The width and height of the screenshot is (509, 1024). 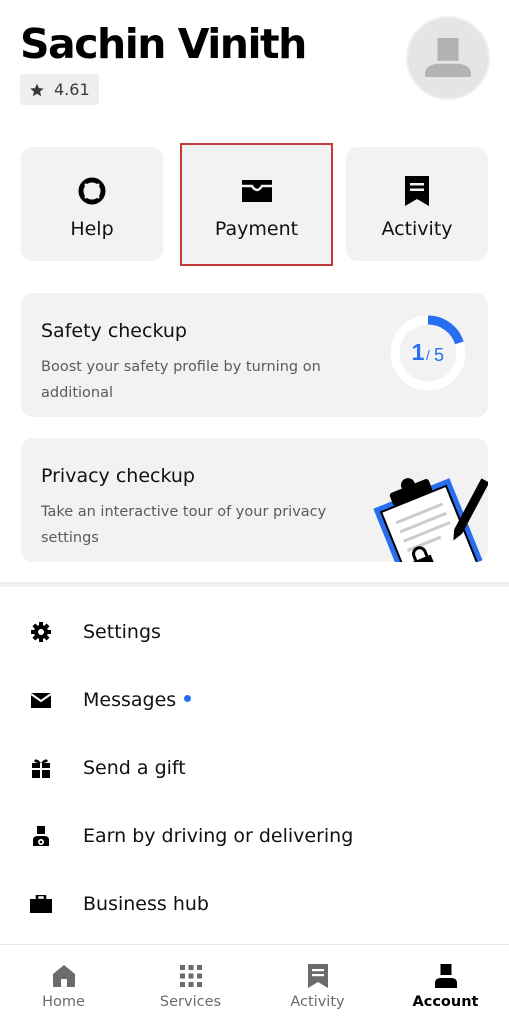 I want to click on nav-account: Account, so click(x=445, y=984).